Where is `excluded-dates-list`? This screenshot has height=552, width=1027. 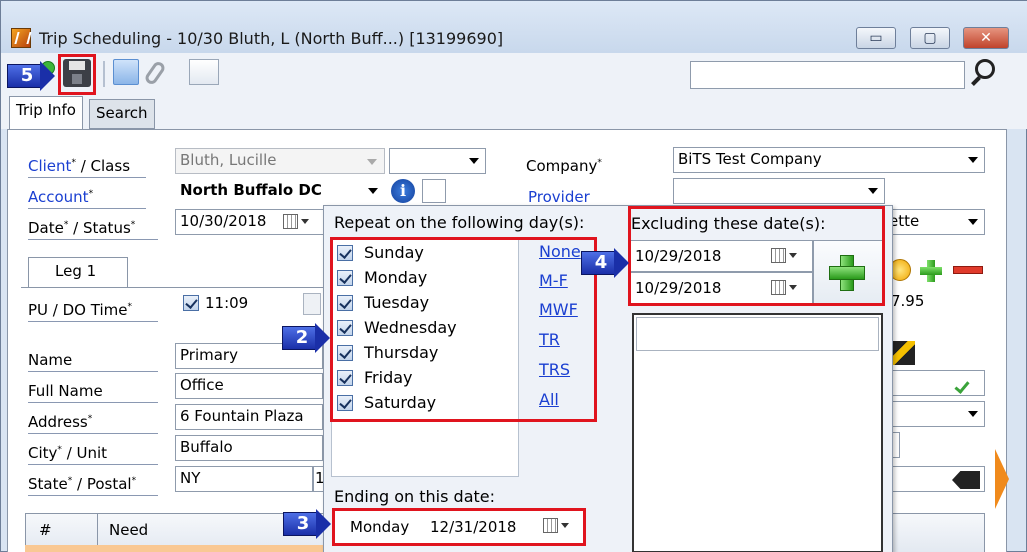
excluded-dates-list is located at coordinates (757, 432).